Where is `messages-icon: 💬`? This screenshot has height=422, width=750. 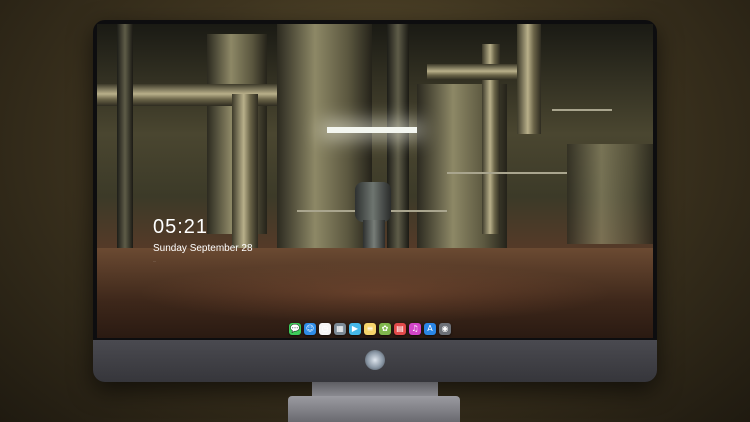 messages-icon: 💬 is located at coordinates (295, 329).